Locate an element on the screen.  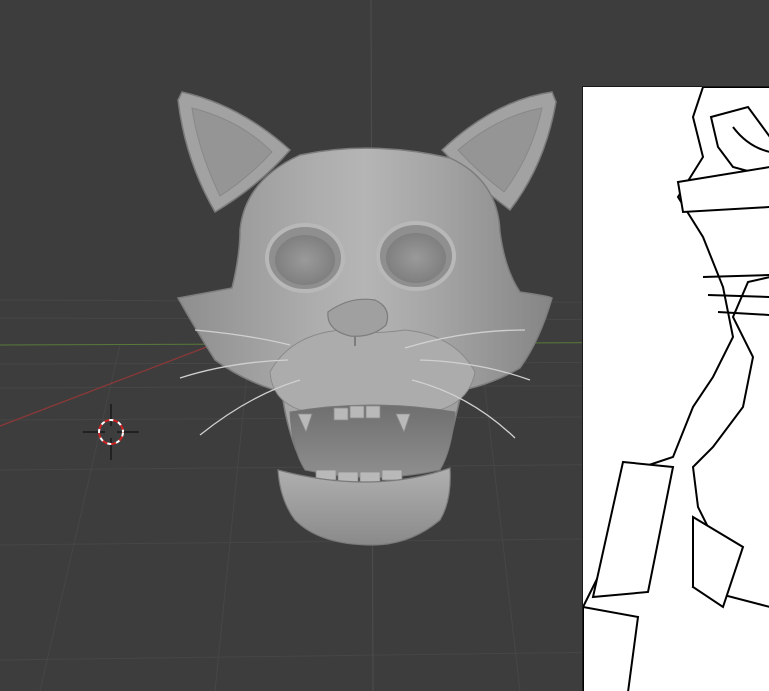
3d-cursor-icon is located at coordinates (111, 432).